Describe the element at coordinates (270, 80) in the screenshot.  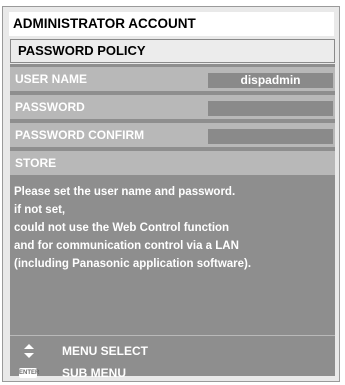
I see `user-name-field: dispadmin` at that location.